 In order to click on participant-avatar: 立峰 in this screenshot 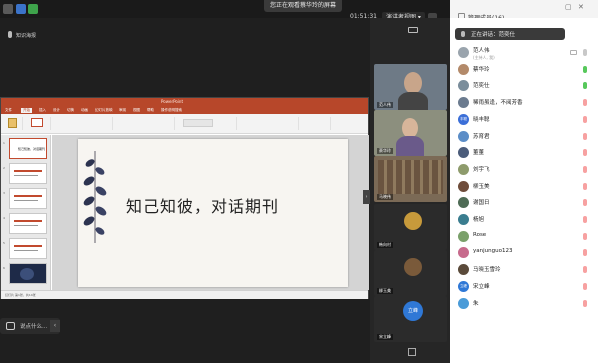, I will do `click(463, 286)`.